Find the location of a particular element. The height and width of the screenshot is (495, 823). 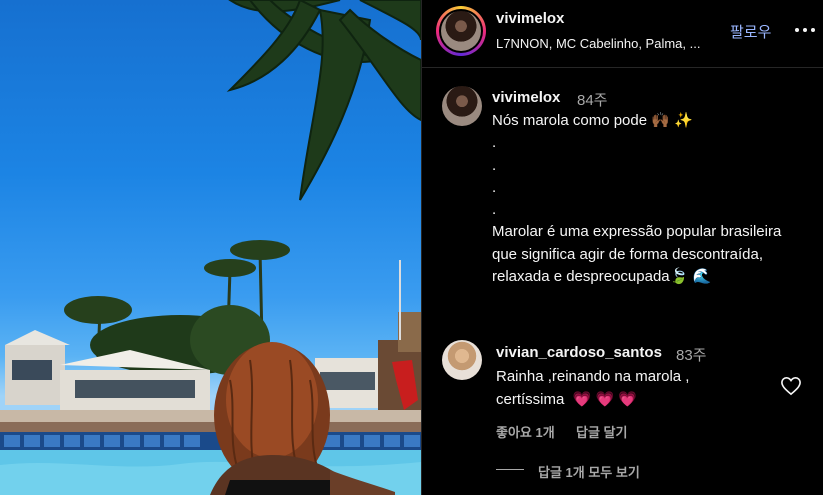

avatar is located at coordinates (461, 31).